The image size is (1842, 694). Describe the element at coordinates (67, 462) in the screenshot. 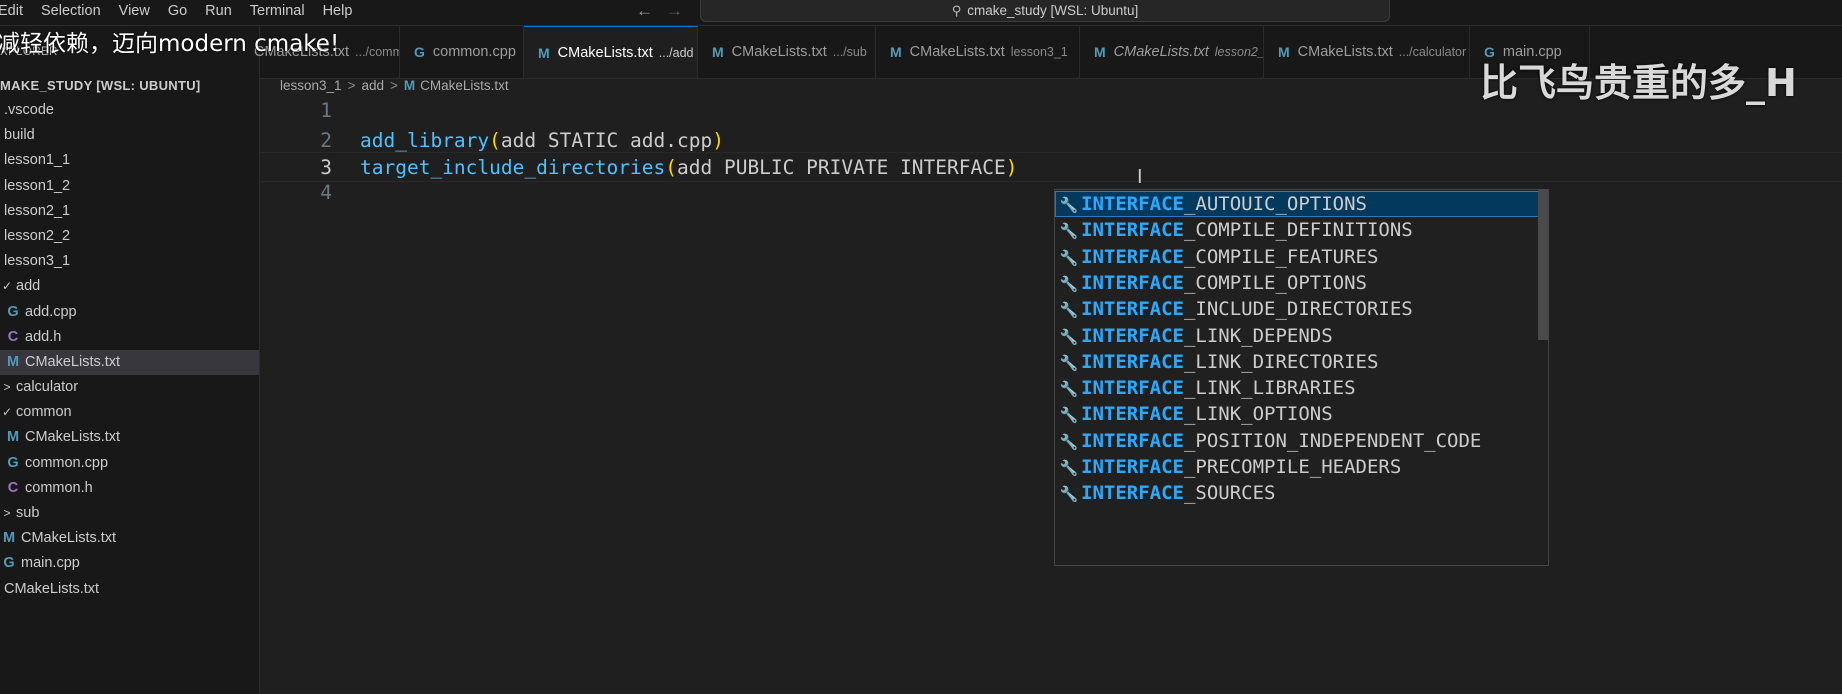

I see `tree-item-label: common.cpp` at that location.